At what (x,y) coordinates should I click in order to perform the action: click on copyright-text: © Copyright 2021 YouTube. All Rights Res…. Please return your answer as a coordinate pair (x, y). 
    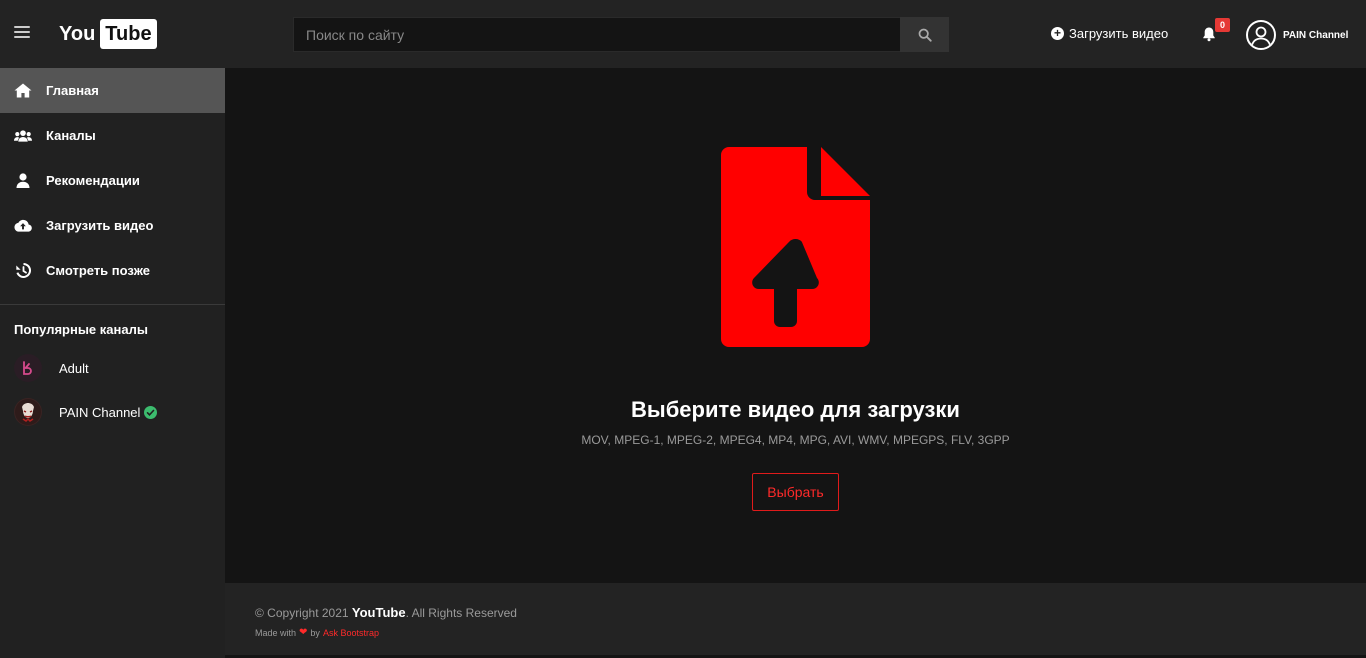
    Looking at the image, I should click on (386, 612).